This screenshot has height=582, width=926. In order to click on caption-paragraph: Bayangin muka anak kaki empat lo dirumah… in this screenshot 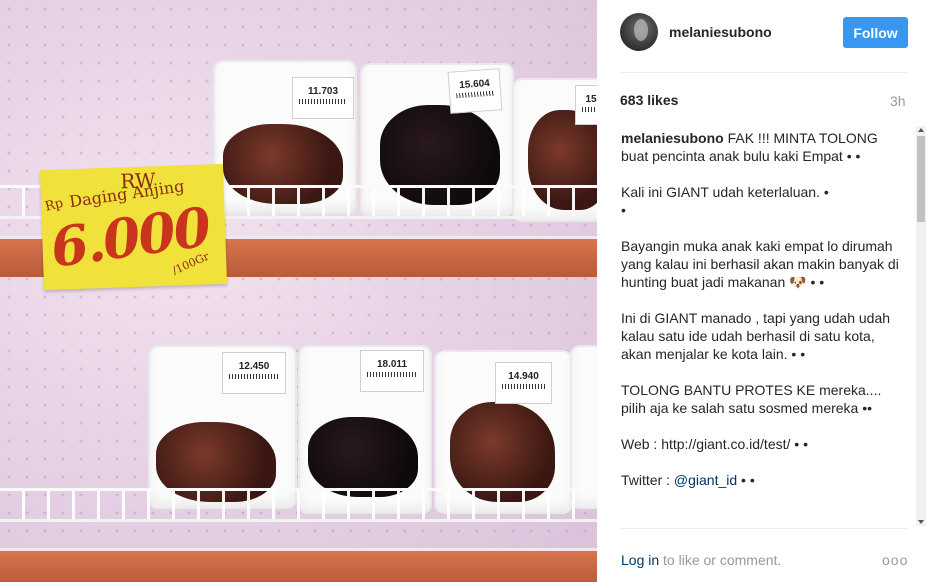, I will do `click(762, 264)`.